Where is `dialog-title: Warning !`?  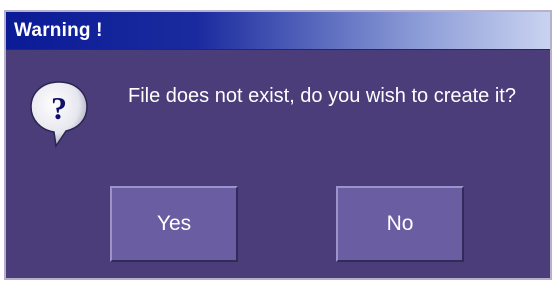
dialog-title: Warning ! is located at coordinates (58, 30).